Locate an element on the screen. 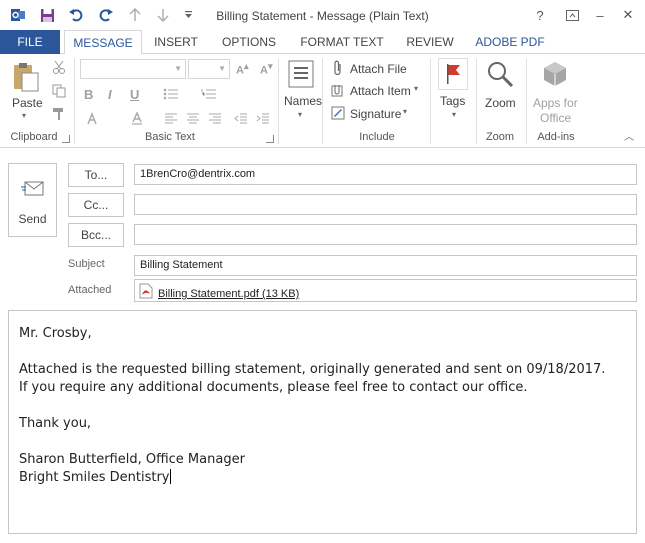  paste-label: Paste is located at coordinates (27, 103).